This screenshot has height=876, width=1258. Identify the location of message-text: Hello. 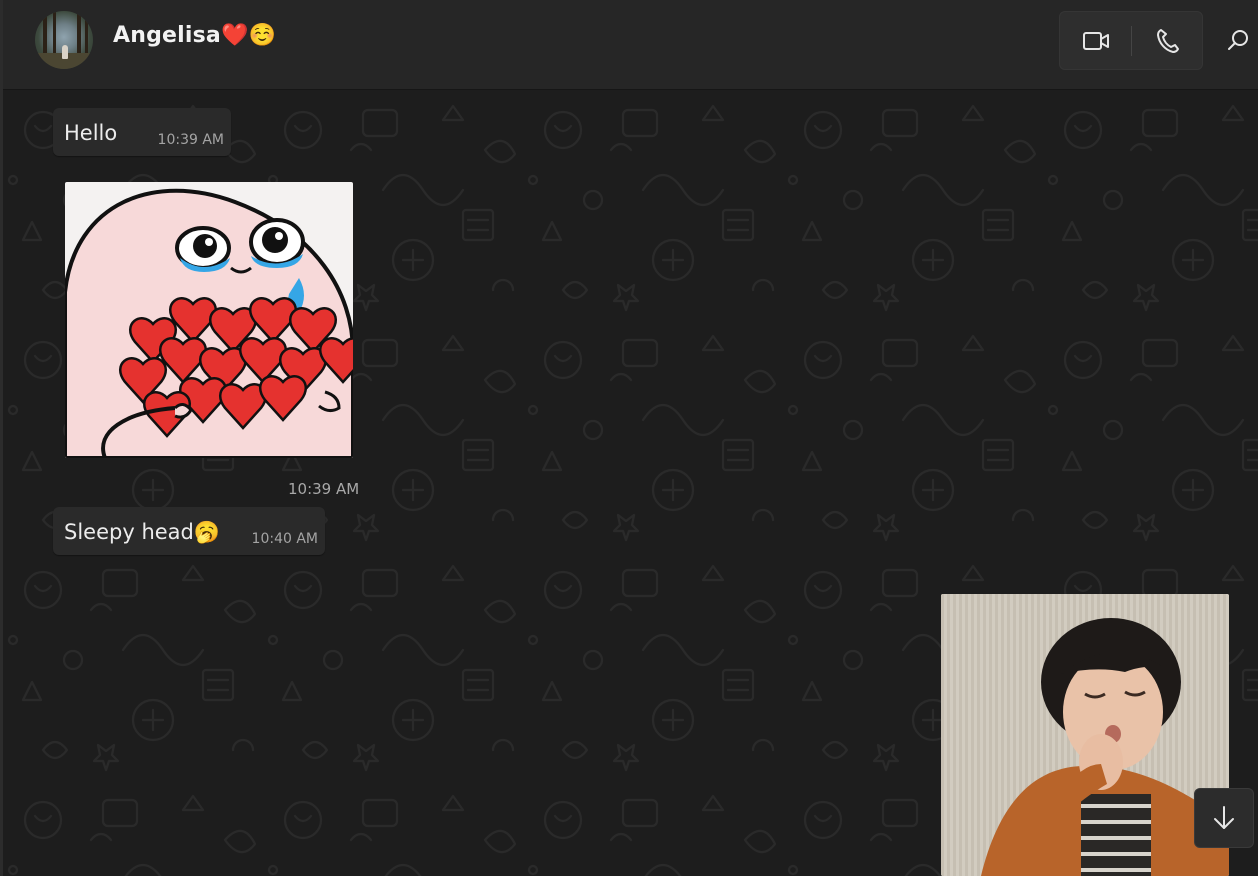
(91, 133).